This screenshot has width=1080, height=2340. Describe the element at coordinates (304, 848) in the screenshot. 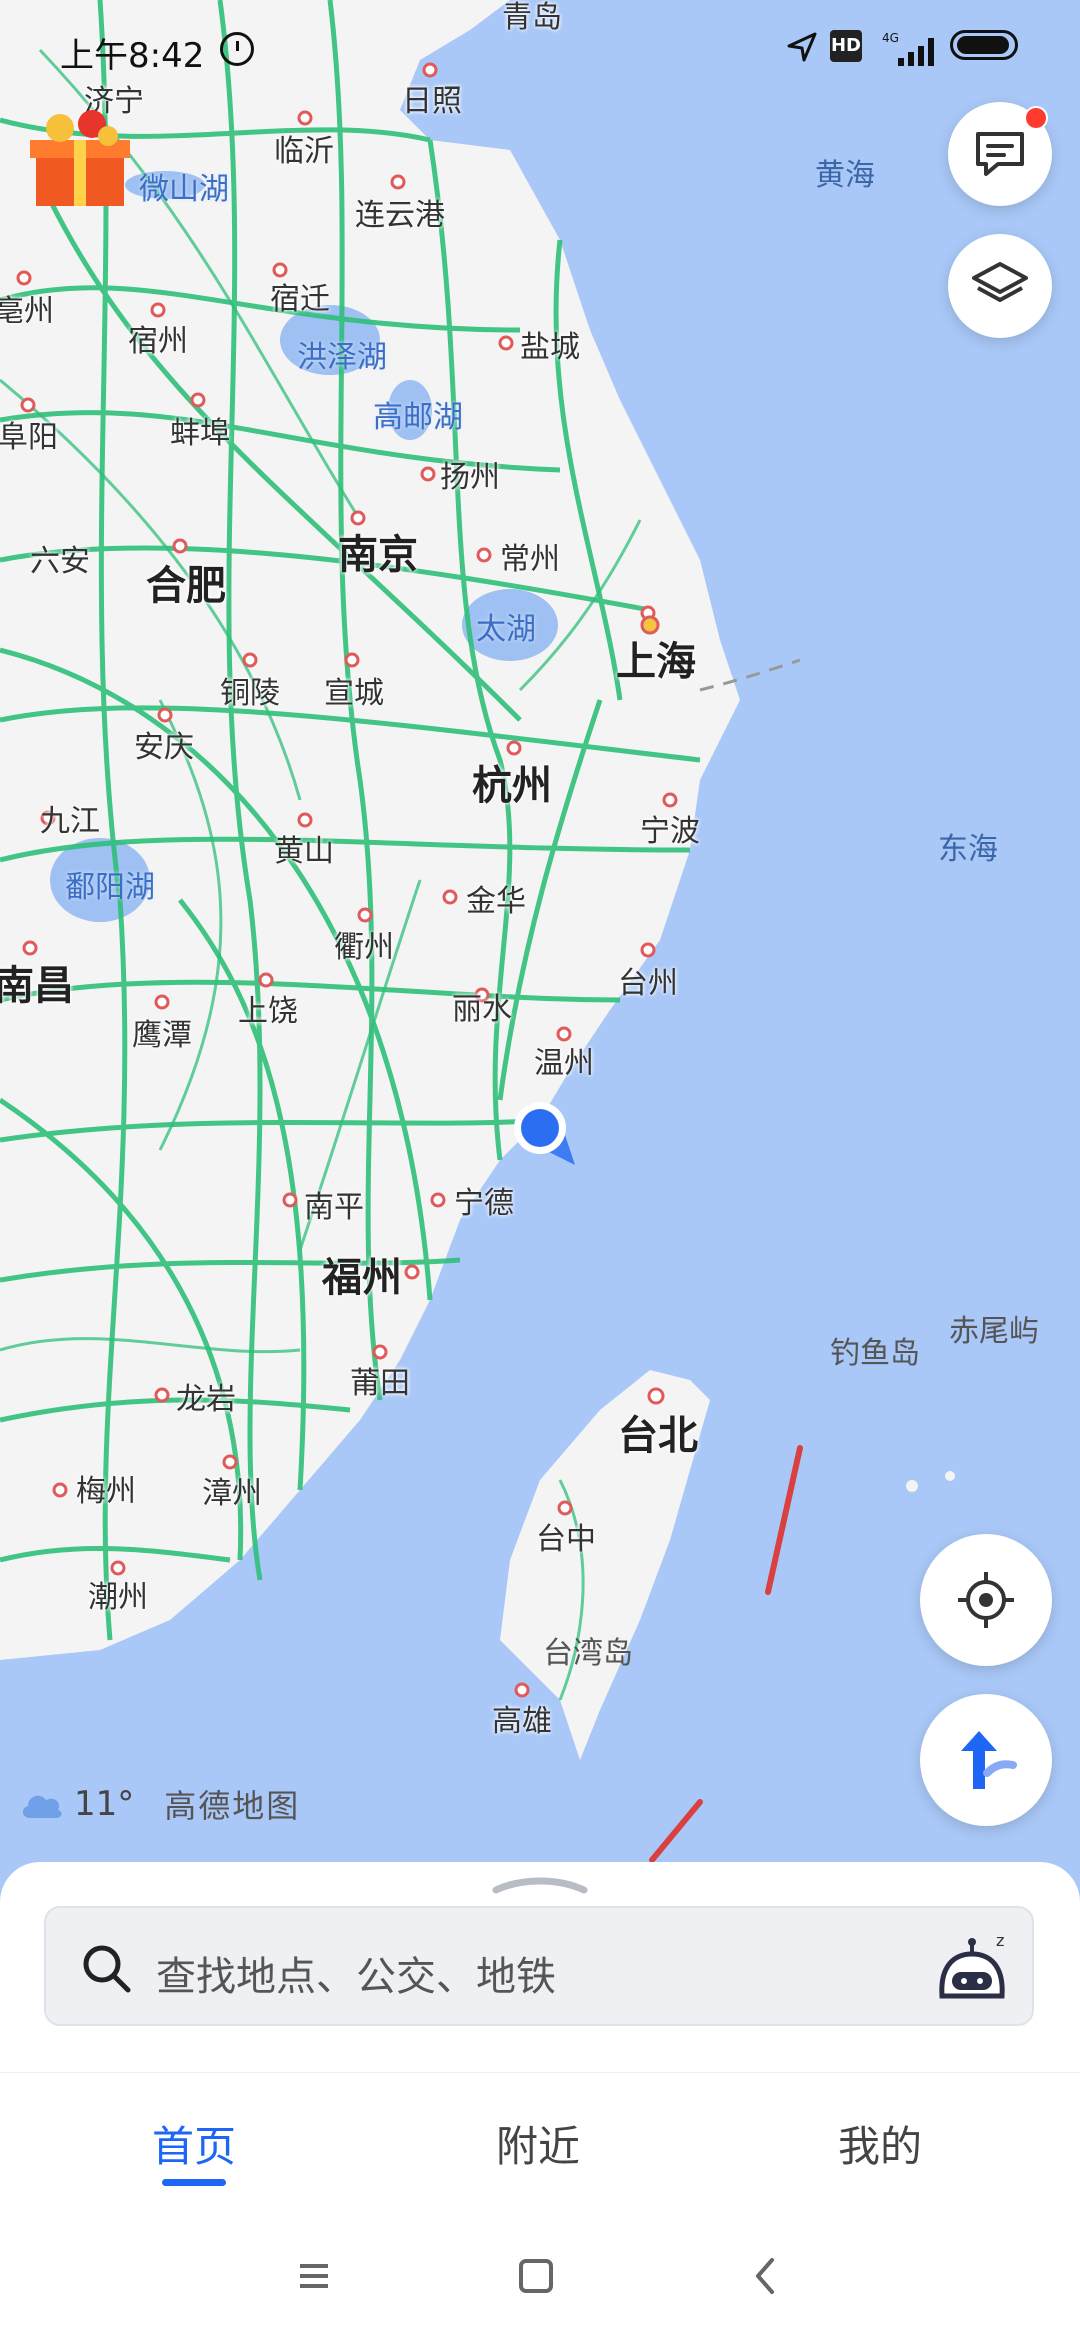

I see `city-label: 黄山` at that location.